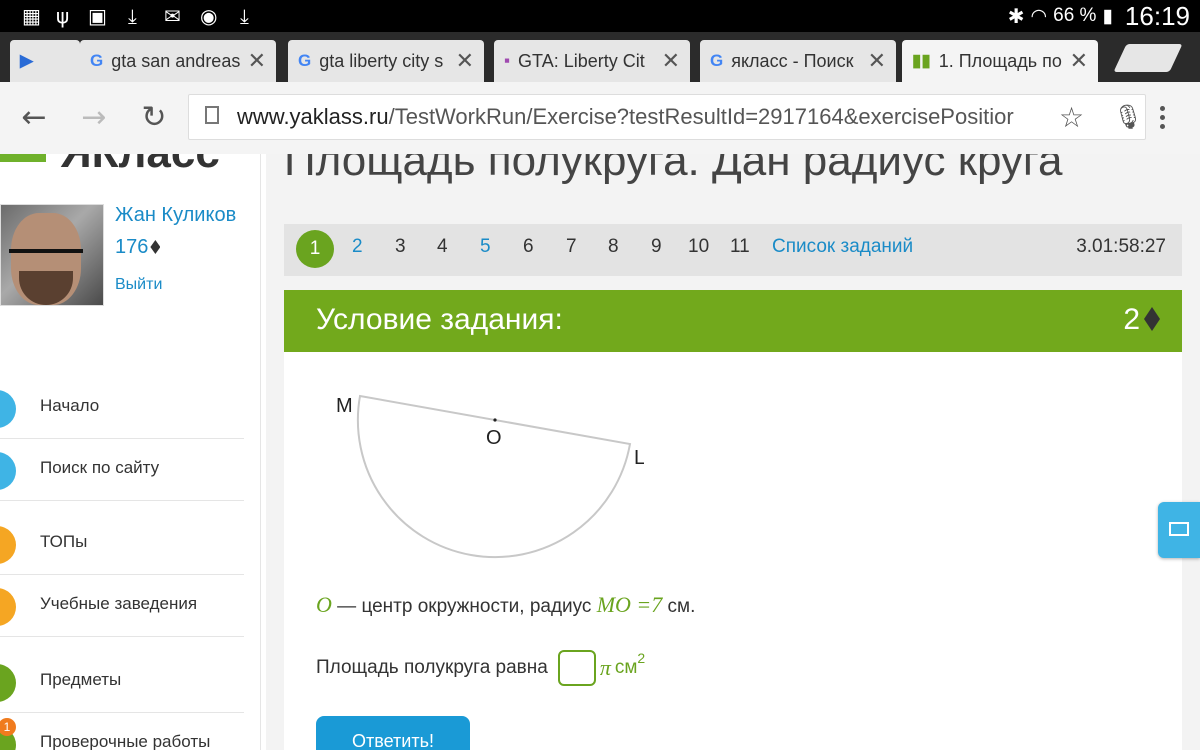 The image size is (1200, 750). I want to click on tab-yaklass-search: G якласс - Поиск ✕, so click(798, 61).